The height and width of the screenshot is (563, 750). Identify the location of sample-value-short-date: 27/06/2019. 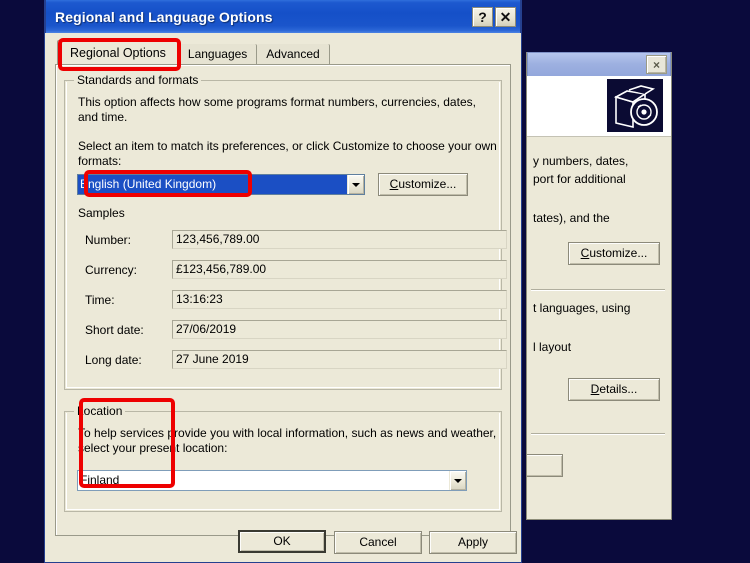
(339, 329).